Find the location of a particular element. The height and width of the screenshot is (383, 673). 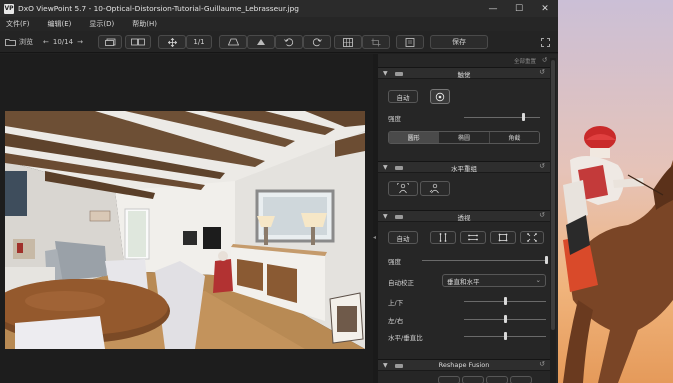

prev-arrow-icon: ← is located at coordinates (46, 42).